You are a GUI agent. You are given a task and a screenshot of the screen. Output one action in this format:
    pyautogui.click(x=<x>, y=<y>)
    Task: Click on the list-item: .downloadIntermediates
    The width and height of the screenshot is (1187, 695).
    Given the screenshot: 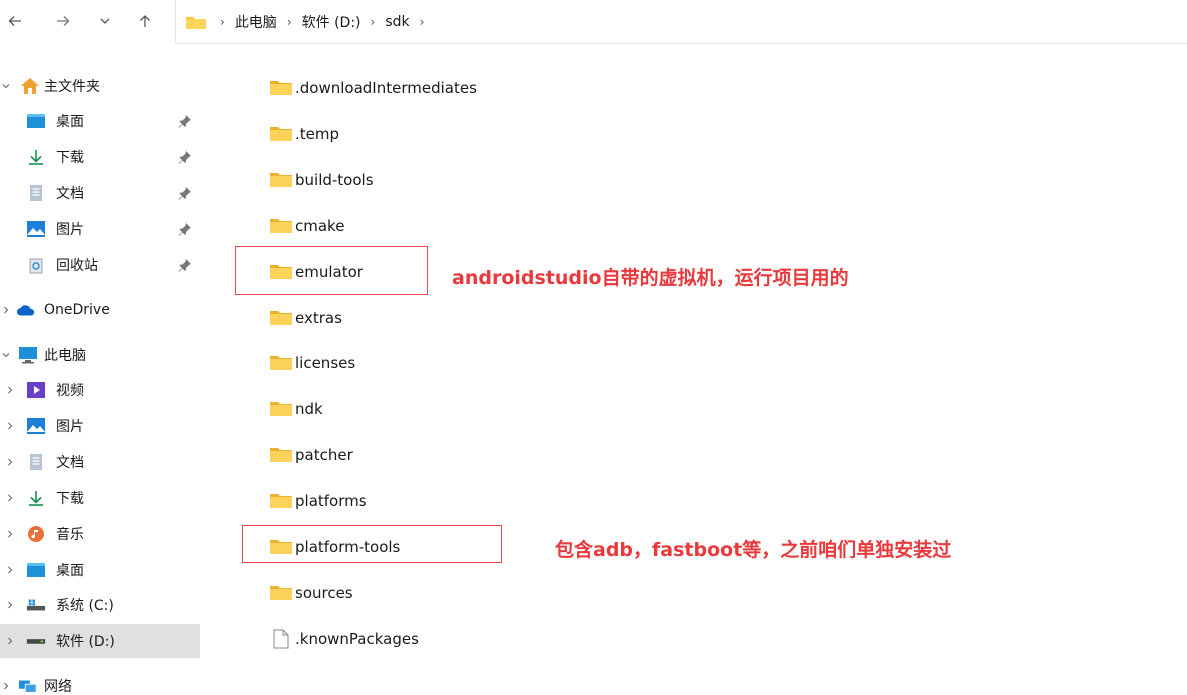 What is the action you would take?
    pyautogui.click(x=373, y=88)
    